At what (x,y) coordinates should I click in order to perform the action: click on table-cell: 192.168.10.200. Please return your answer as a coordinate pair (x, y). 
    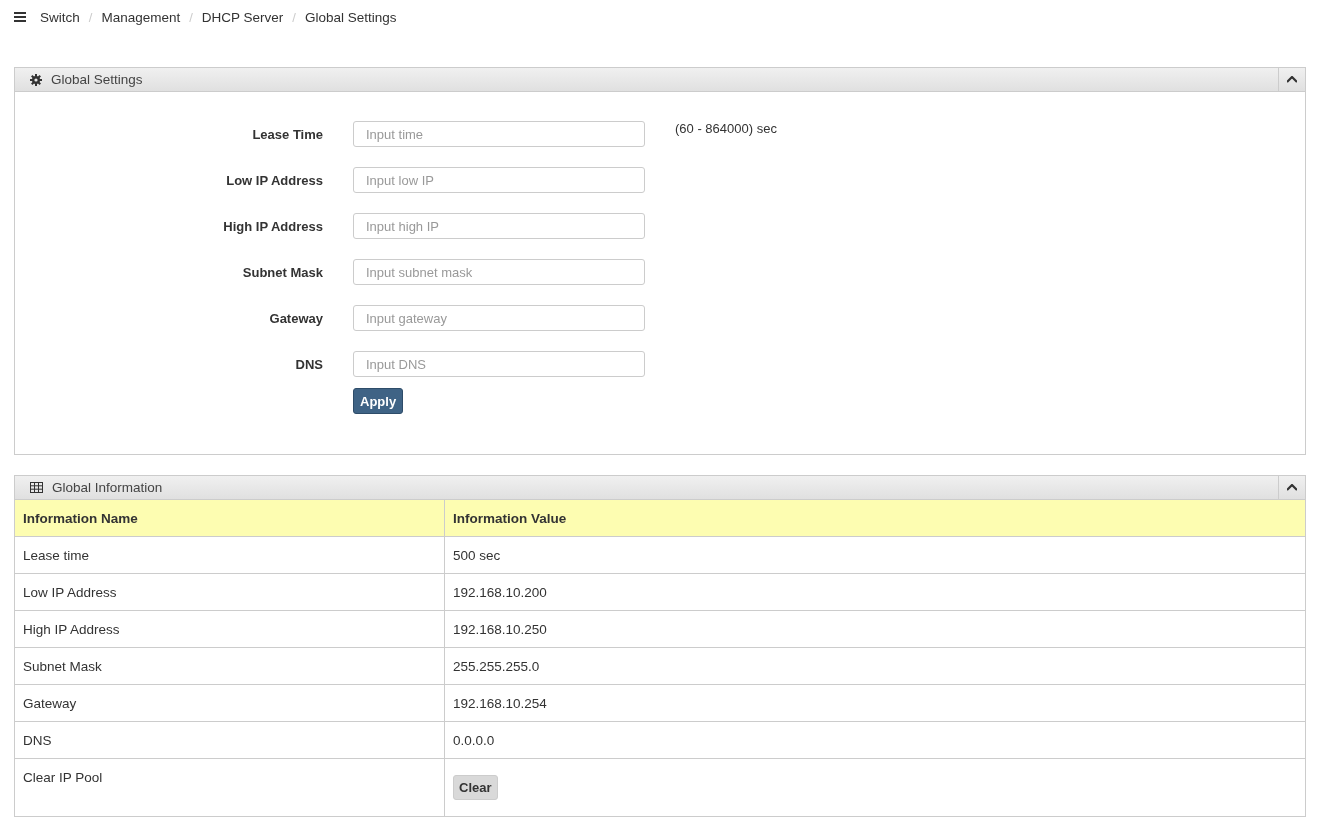
    Looking at the image, I should click on (874, 592).